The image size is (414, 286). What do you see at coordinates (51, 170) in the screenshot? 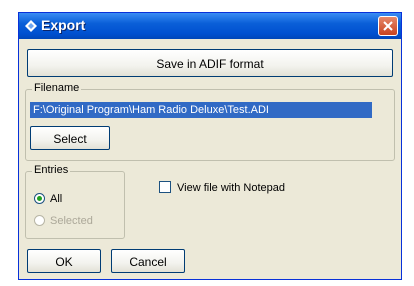
I see `entries-group-label: Entries` at bounding box center [51, 170].